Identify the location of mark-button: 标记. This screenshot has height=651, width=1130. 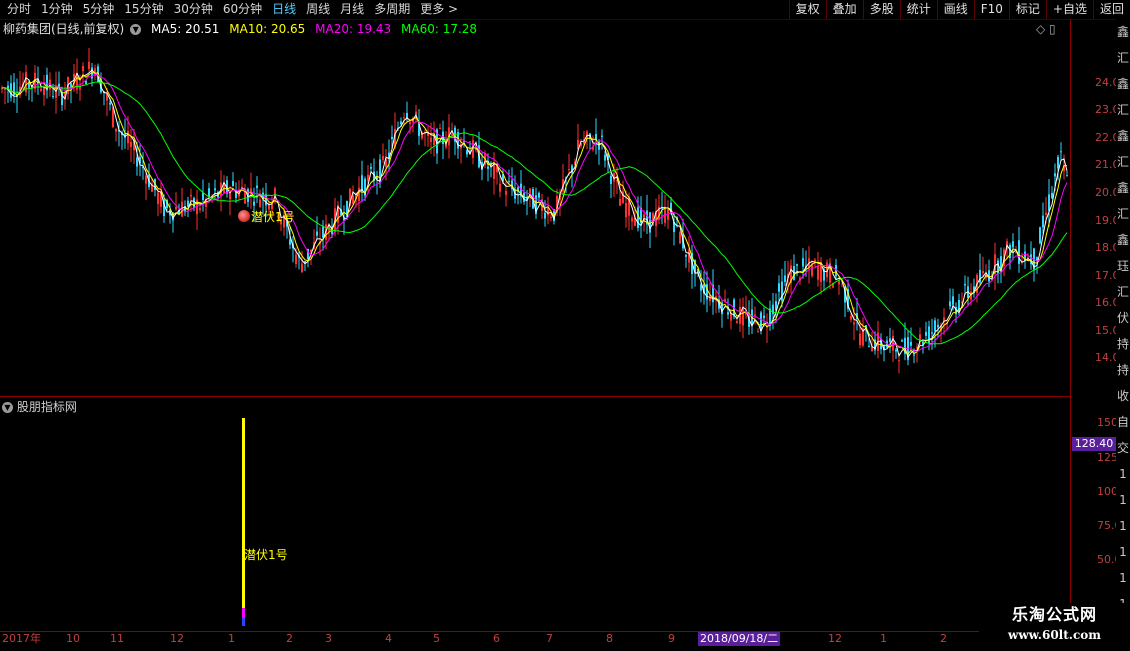
(1027, 9).